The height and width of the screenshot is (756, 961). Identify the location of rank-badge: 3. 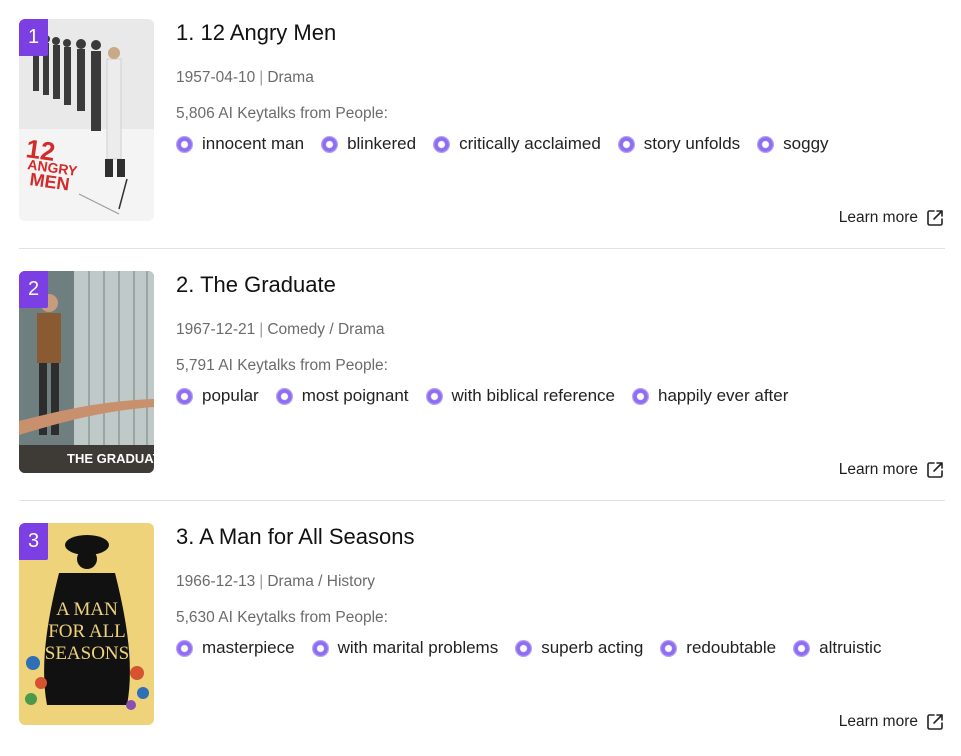
(33, 541).